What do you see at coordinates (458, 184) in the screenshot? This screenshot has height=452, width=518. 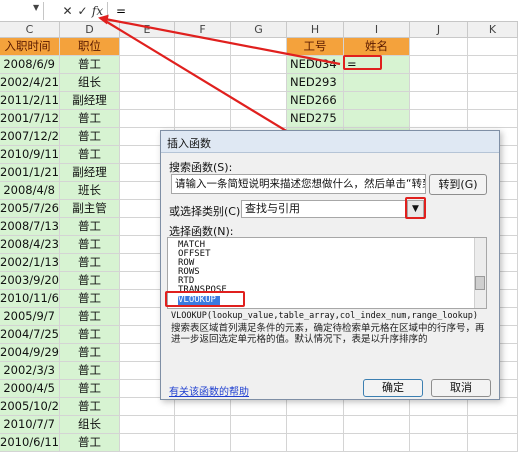 I see `go-button: 转到(G)` at bounding box center [458, 184].